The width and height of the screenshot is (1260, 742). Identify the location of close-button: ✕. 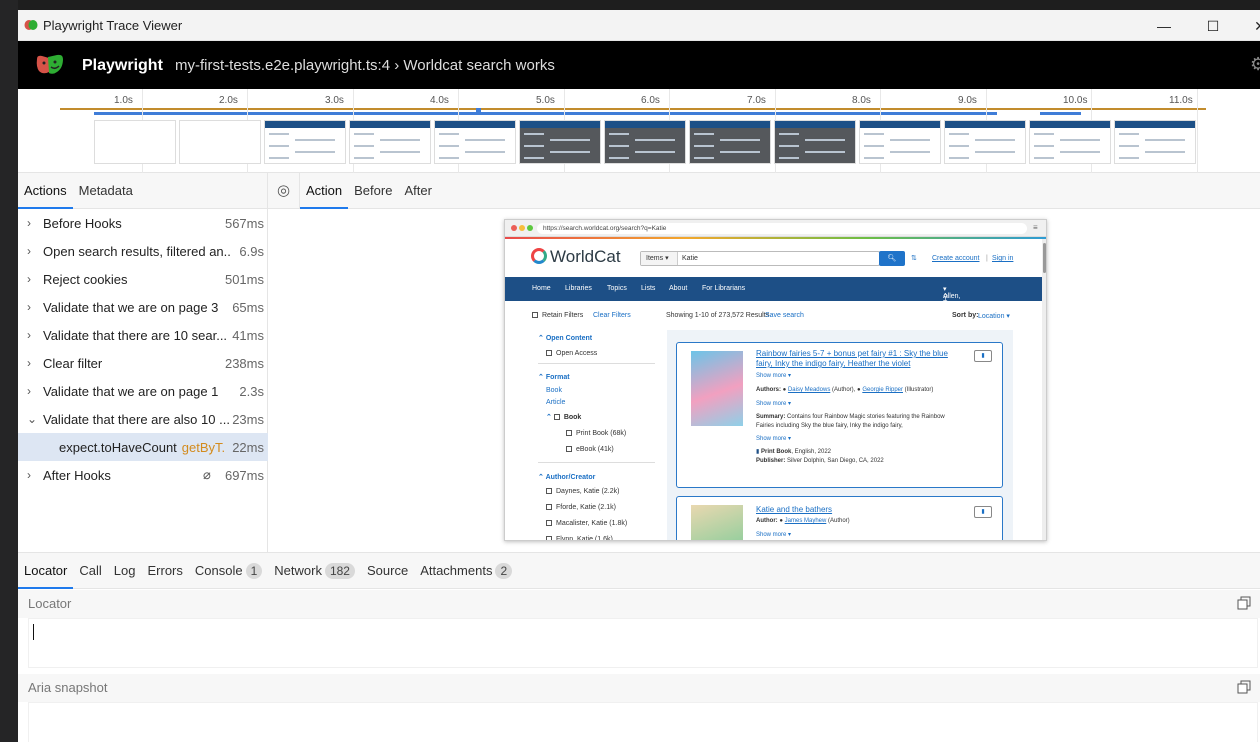
(1254, 26).